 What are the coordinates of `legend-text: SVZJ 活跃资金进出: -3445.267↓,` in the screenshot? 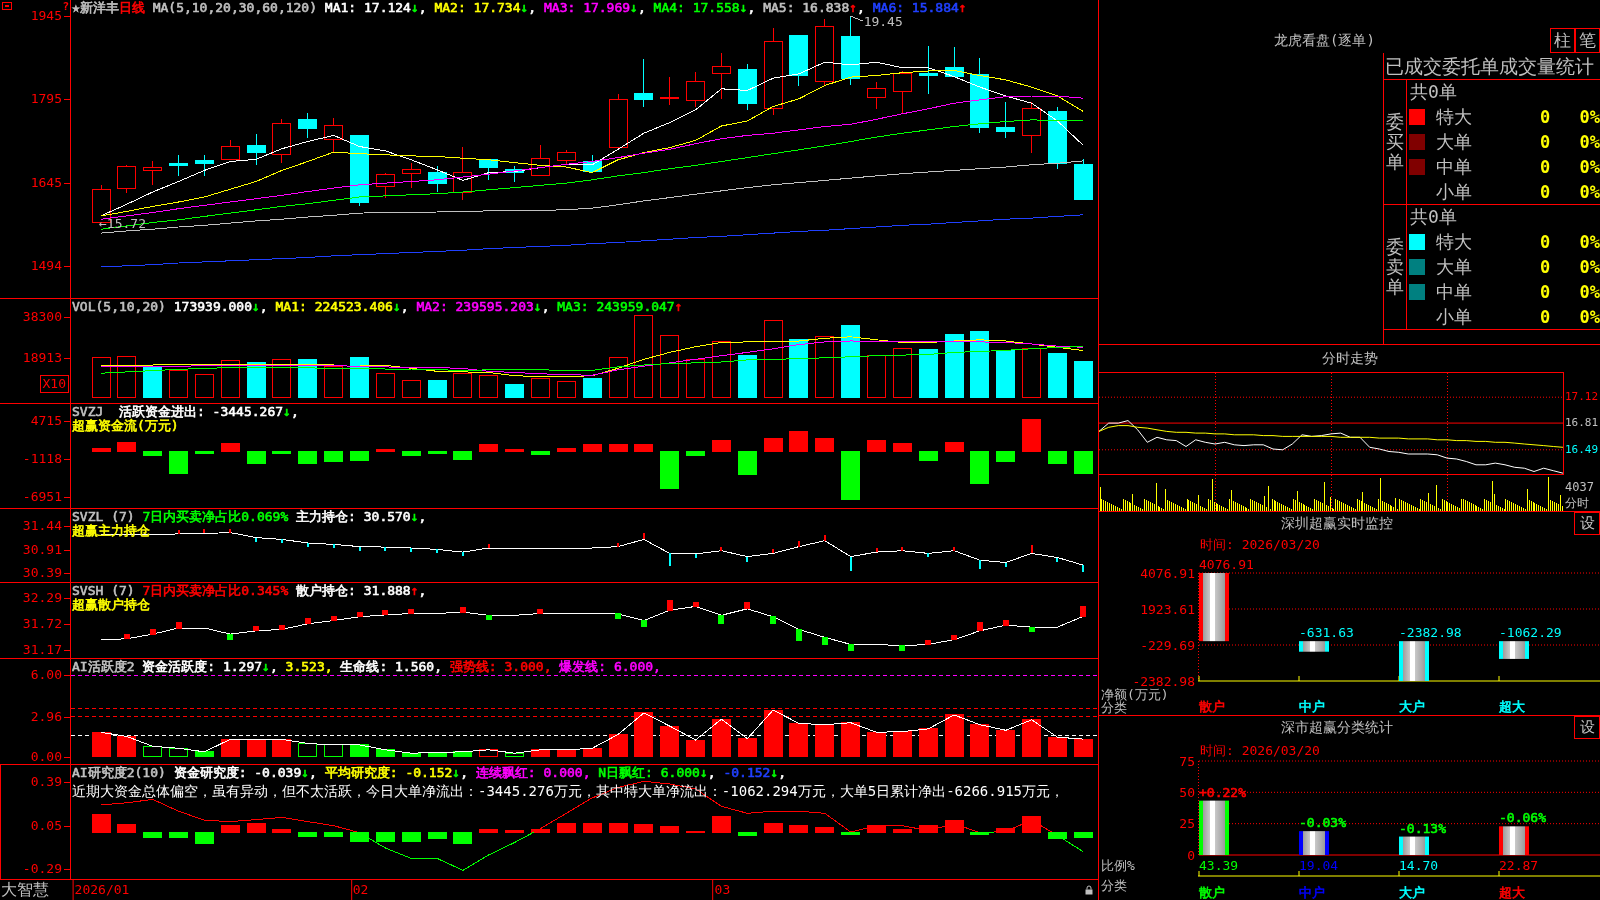 It's located at (185, 412).